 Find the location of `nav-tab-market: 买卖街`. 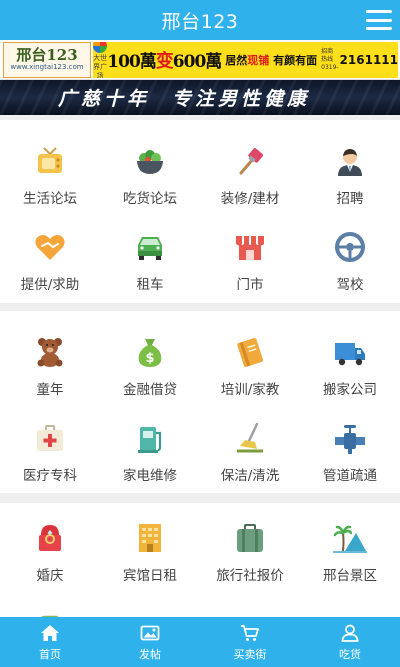

nav-tab-market: 买卖街 is located at coordinates (250, 642).